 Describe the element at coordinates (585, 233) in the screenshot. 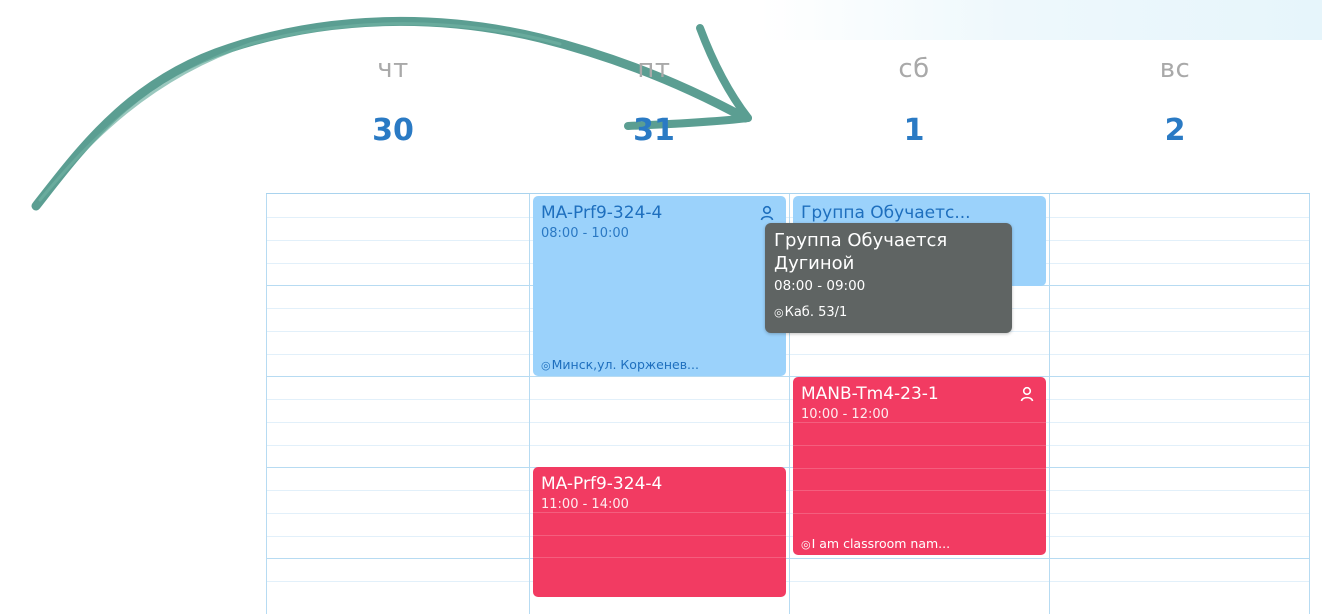

I see `event-time: 08:00 - 10:00` at that location.